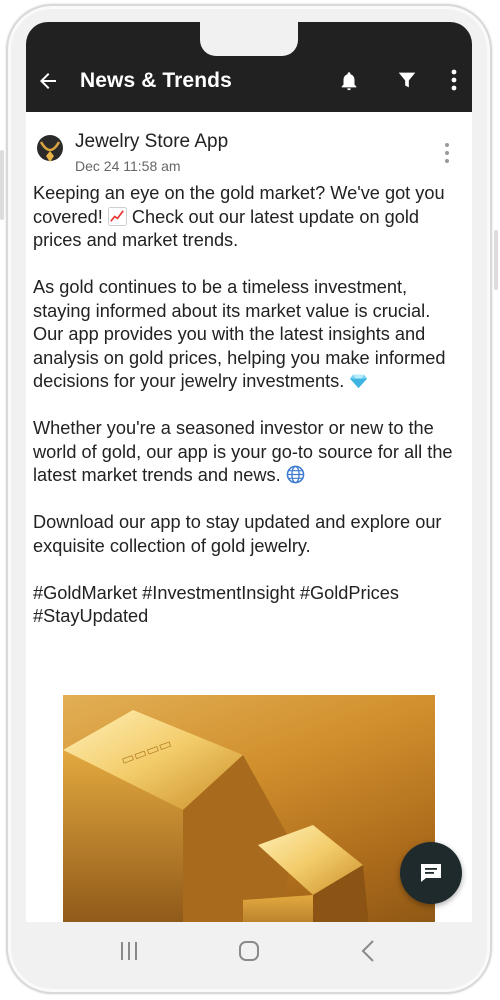  I want to click on gold-necklace-icon, so click(50, 148).